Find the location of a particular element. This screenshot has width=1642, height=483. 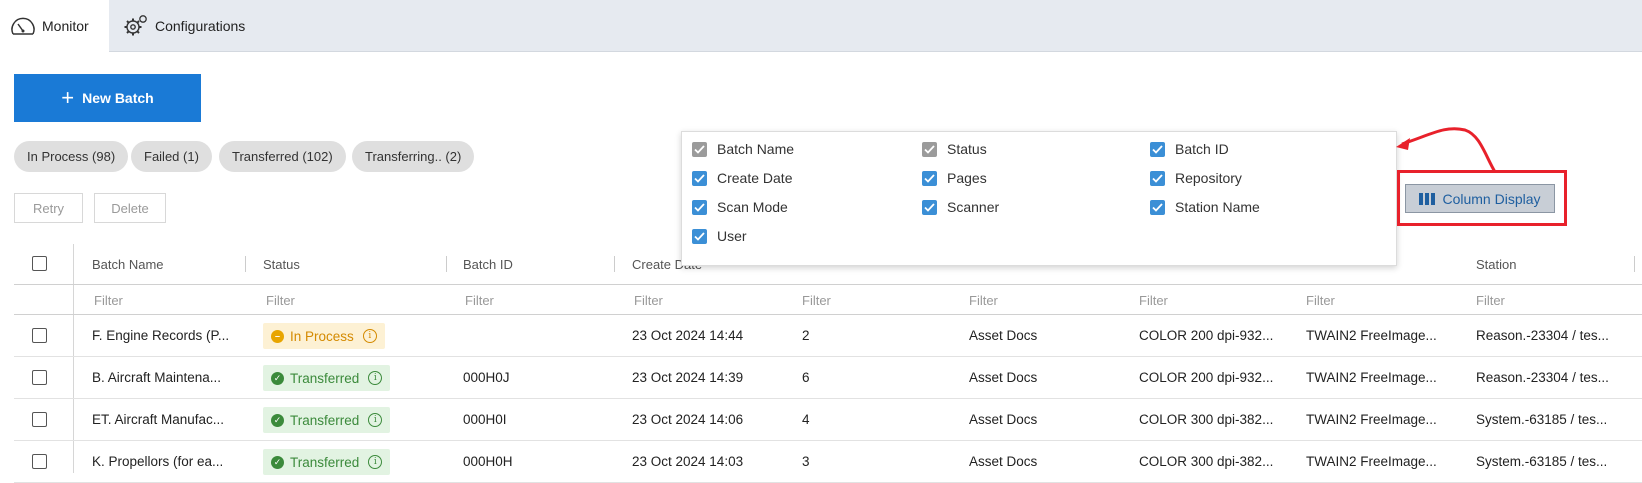

column-option-status: Status is located at coordinates (954, 149).